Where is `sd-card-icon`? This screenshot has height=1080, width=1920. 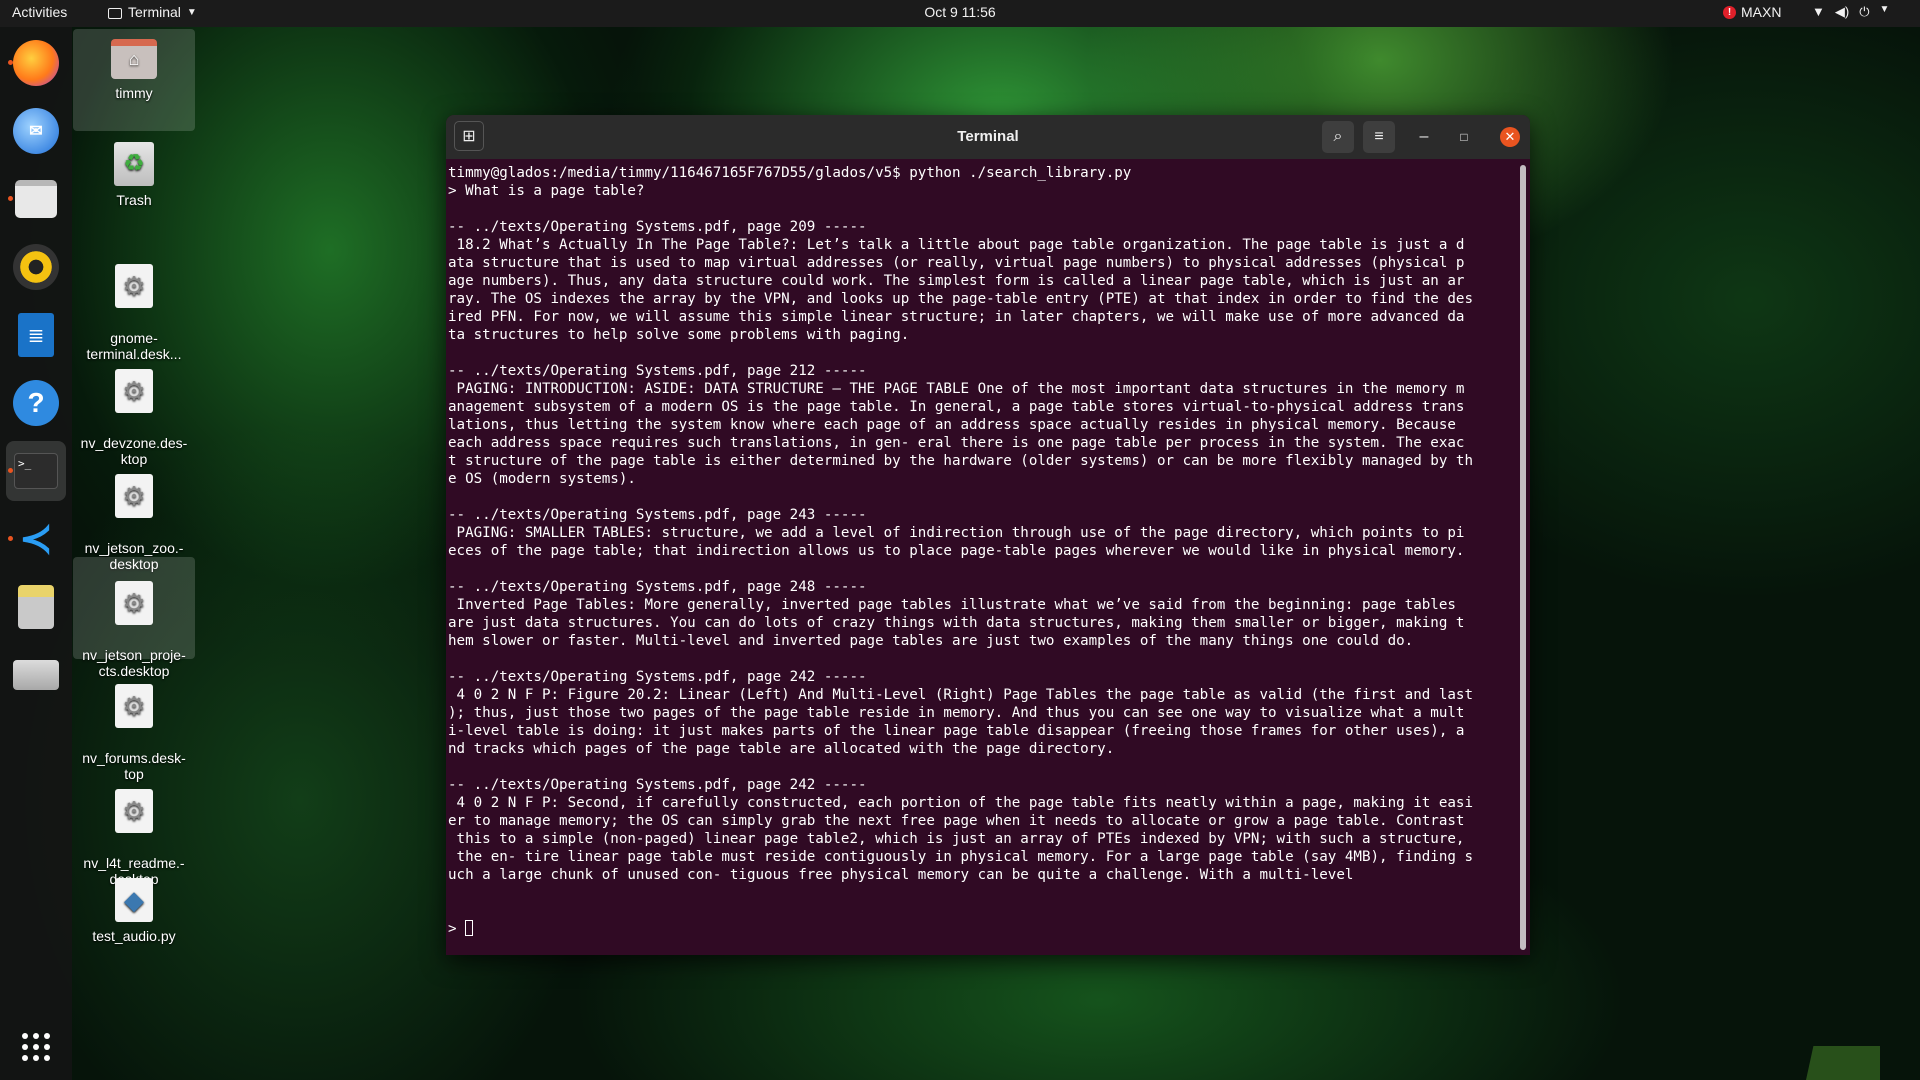 sd-card-icon is located at coordinates (36, 607).